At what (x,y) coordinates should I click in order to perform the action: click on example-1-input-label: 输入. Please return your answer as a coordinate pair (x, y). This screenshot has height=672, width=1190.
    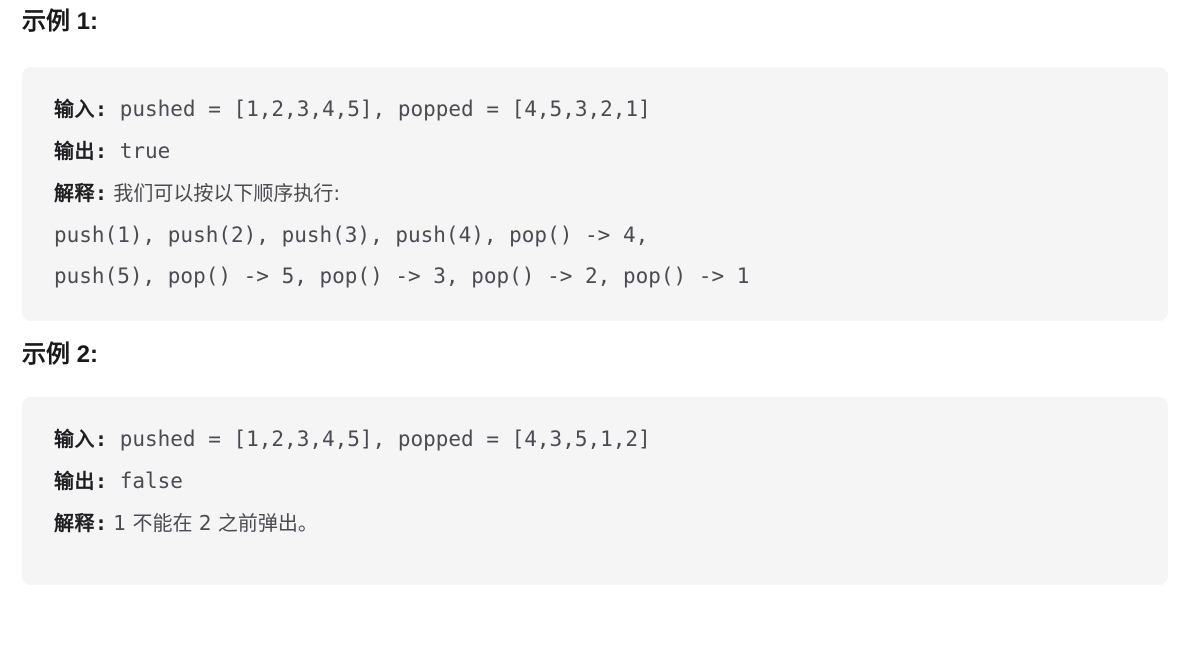
    Looking at the image, I should click on (74, 110).